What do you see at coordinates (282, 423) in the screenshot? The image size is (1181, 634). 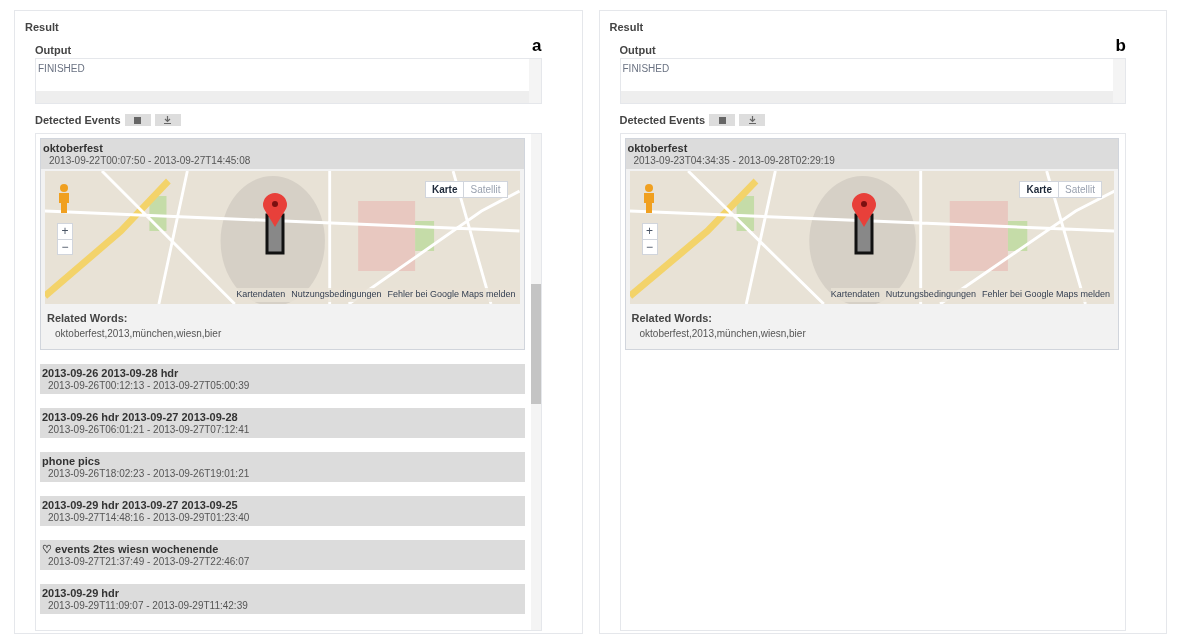 I see `event-header: 2013-09-26 hdr 2013-09-27 2013-09-28 2013-09-26T06:01:21 - 2013-09-27T07:12:41` at bounding box center [282, 423].